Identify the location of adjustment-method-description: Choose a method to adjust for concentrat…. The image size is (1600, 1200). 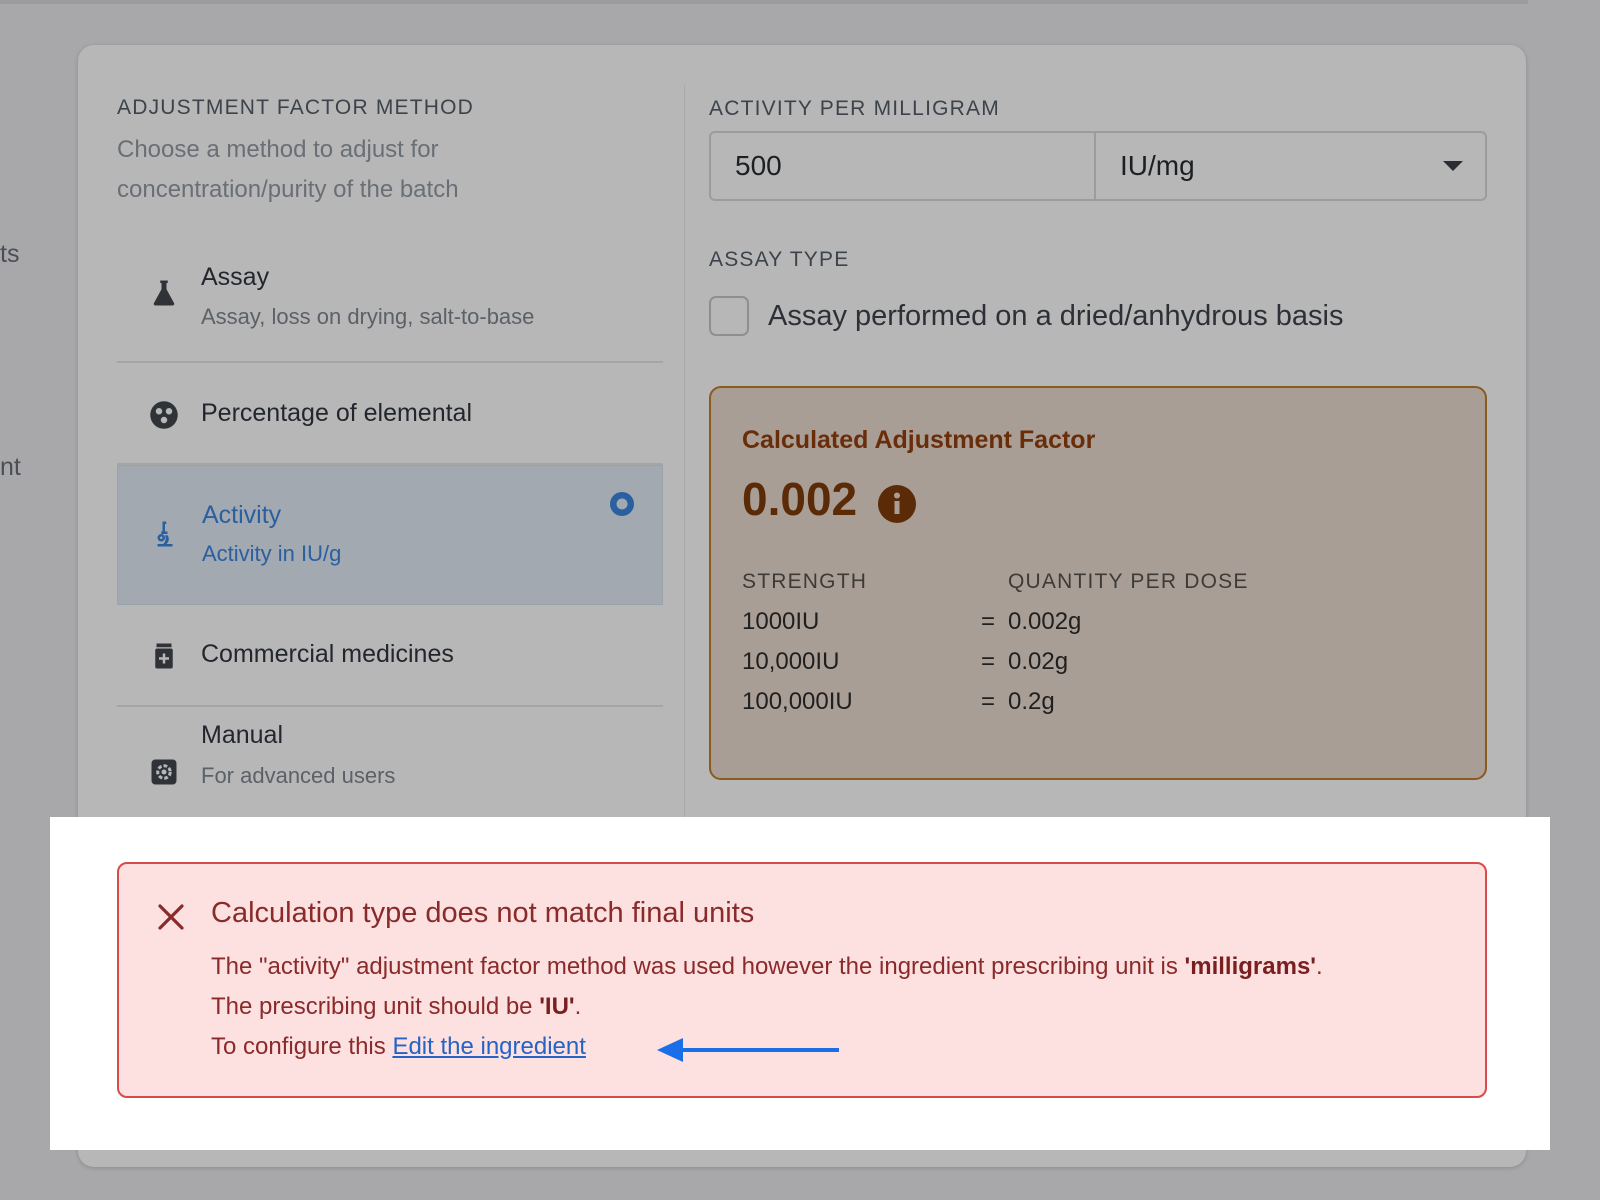
(288, 169).